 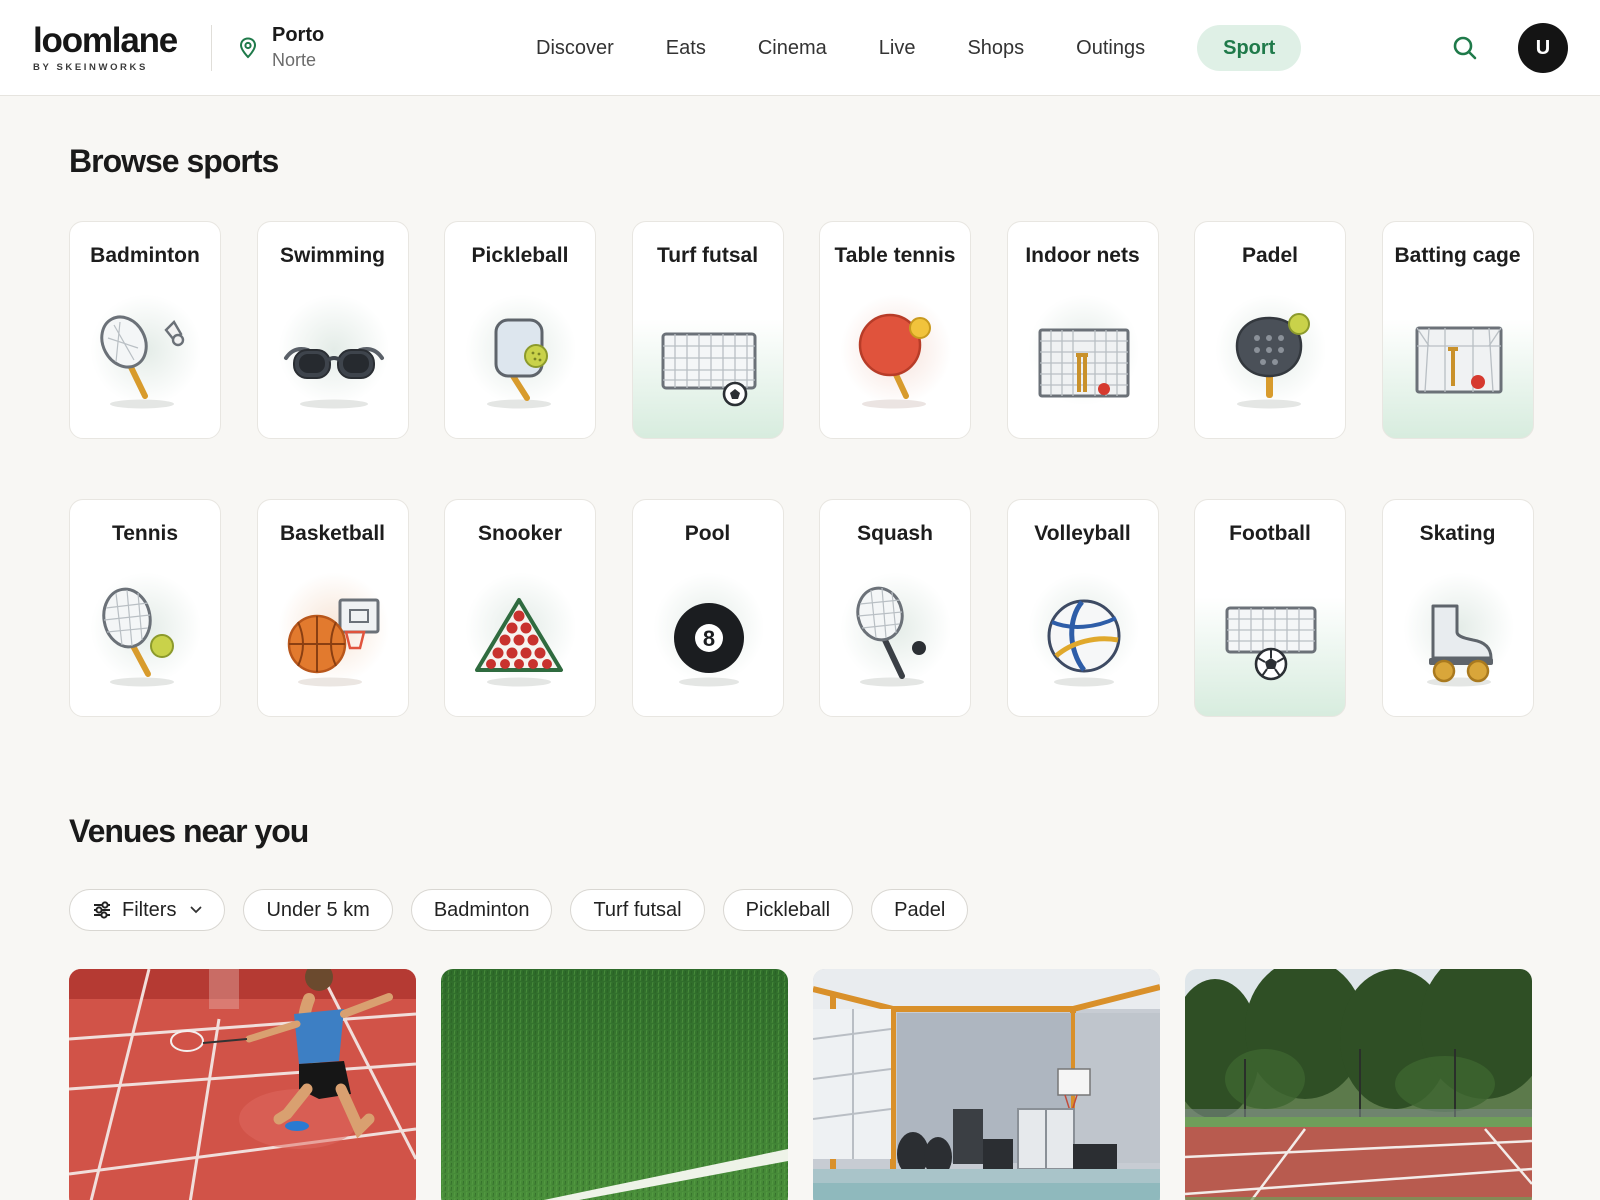 I want to click on padel-racket-icon, so click(x=1272, y=361).